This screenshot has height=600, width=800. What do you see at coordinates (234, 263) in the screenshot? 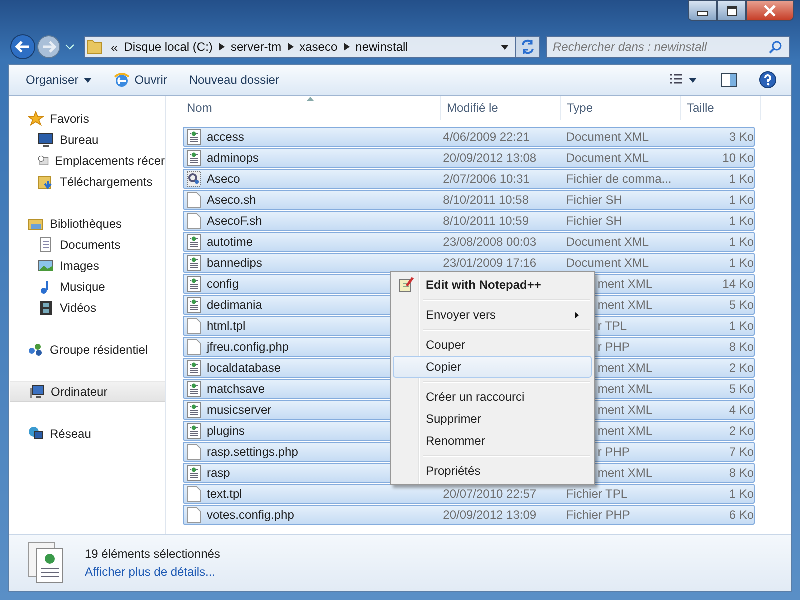
I see `file-name: bannedips` at bounding box center [234, 263].